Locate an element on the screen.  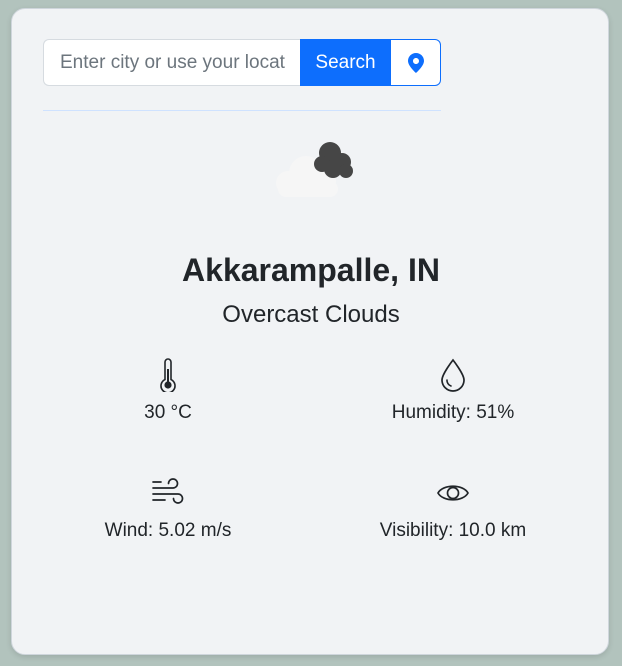
map-marker-icon is located at coordinates (415, 62).